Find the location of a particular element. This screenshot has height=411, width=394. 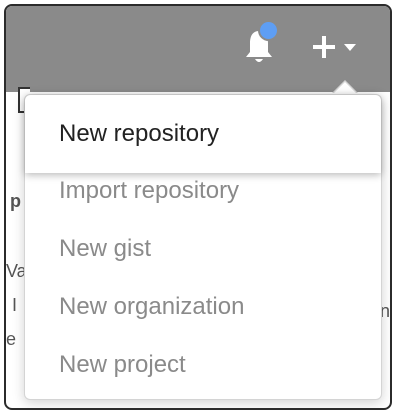

notification-dot is located at coordinates (268, 30).